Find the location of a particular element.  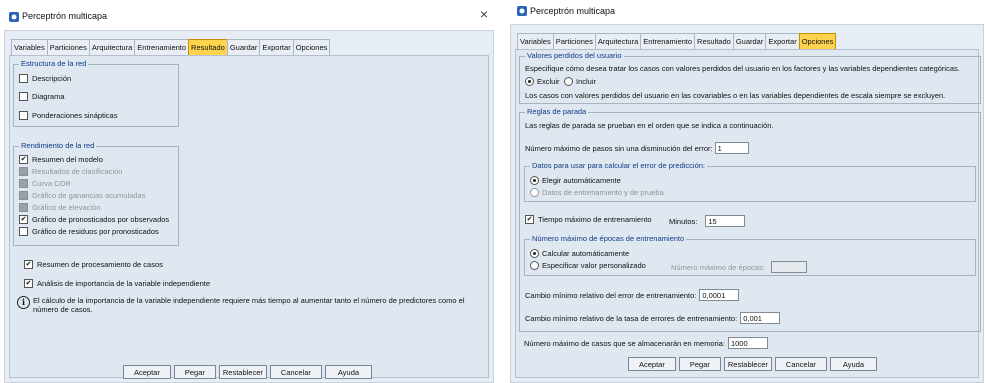

checkbox-resumen-casos: ✔ Resumen de procesamiento de casos is located at coordinates (93, 264).